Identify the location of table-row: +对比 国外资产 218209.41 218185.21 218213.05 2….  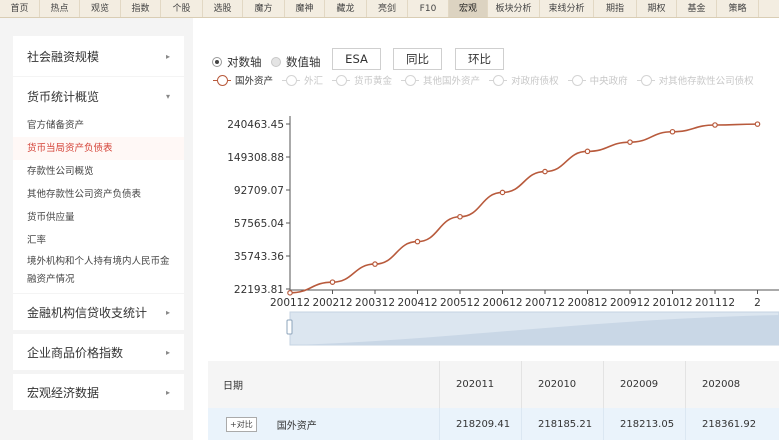
(493, 424).